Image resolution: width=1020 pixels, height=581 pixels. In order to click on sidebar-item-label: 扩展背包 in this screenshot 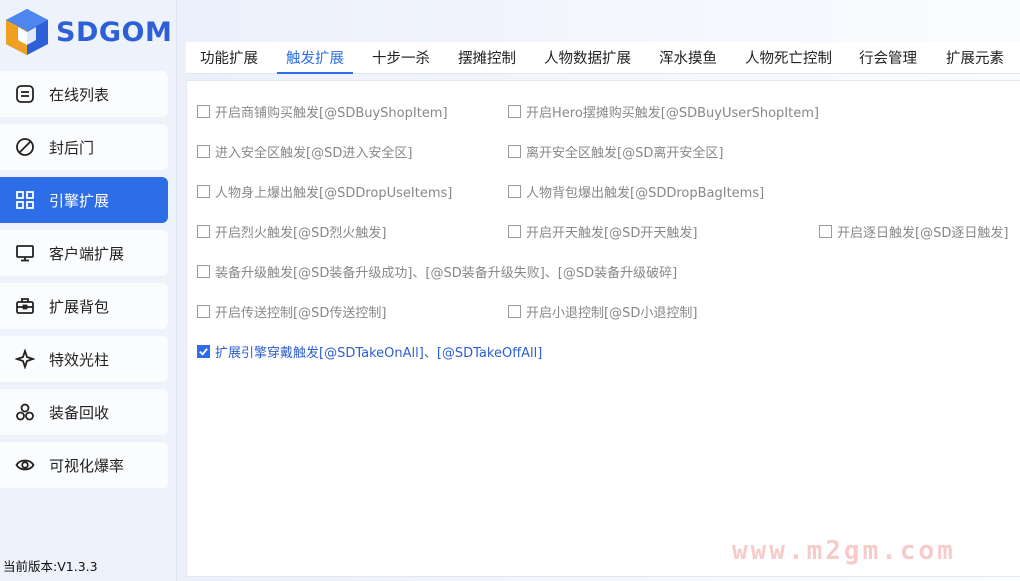, I will do `click(79, 306)`.